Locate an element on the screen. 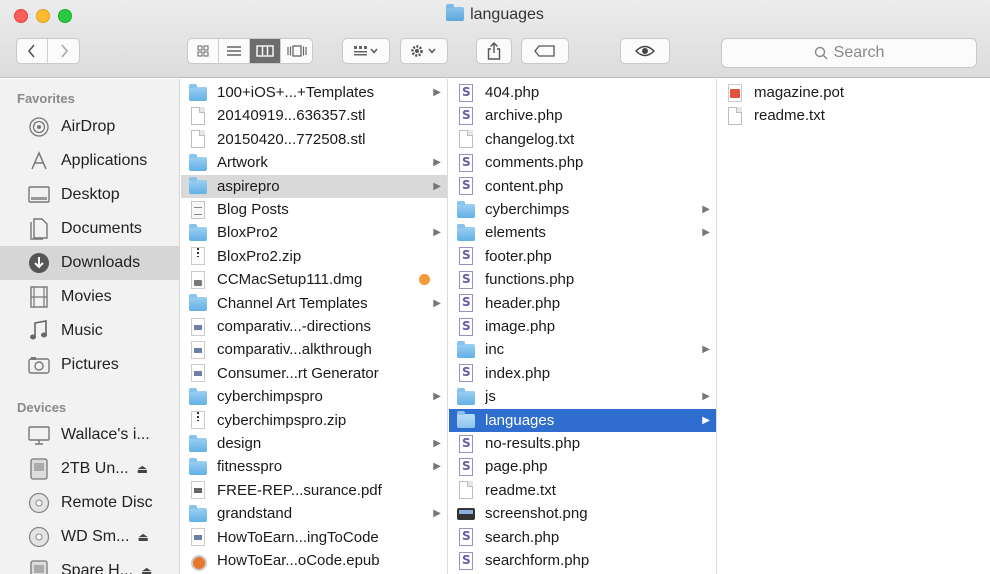  sidebar-item-applications: Applications is located at coordinates (90, 161).